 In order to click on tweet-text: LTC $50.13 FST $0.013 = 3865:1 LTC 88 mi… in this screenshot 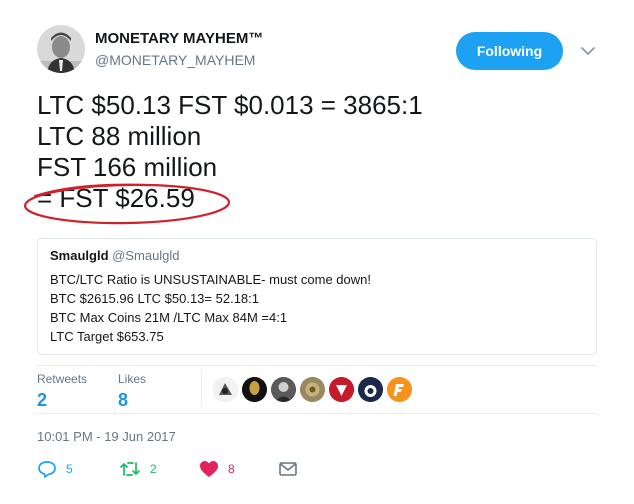, I will do `click(230, 152)`.